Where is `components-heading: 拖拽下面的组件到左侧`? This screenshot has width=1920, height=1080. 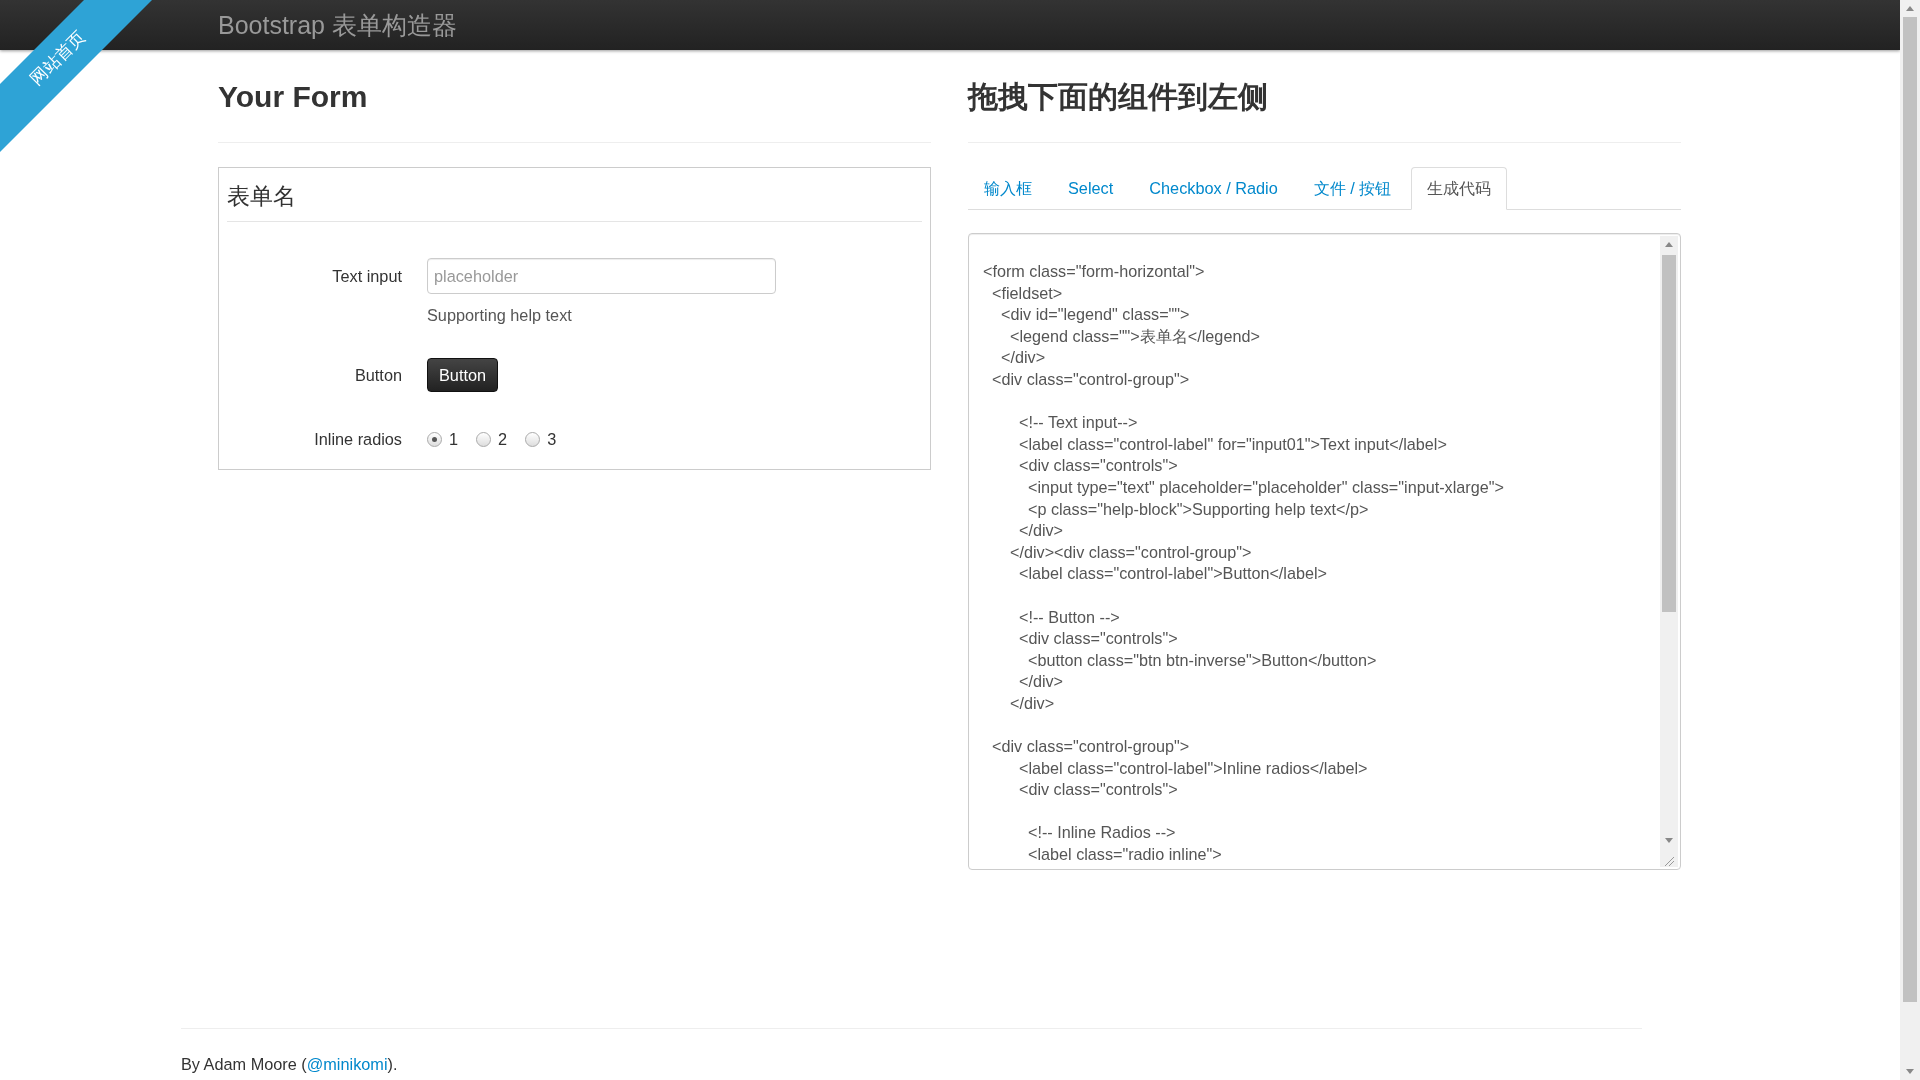
components-heading: 拖拽下面的组件到左侧 is located at coordinates (1118, 96).